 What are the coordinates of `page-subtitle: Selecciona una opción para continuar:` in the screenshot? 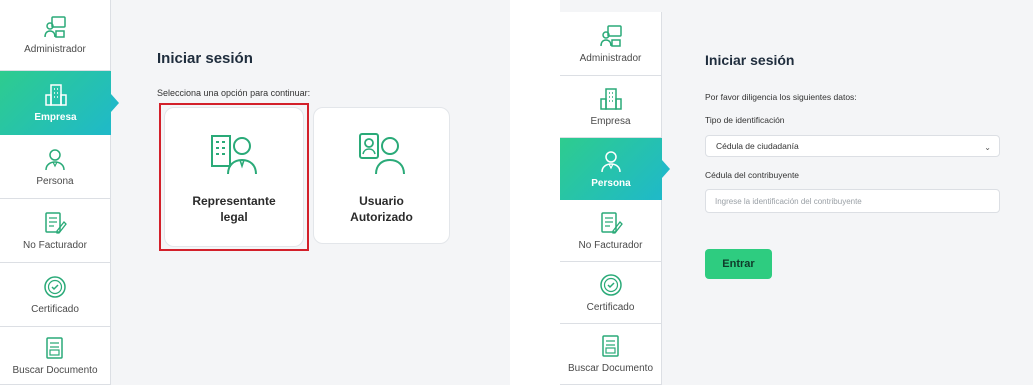 It's located at (234, 93).